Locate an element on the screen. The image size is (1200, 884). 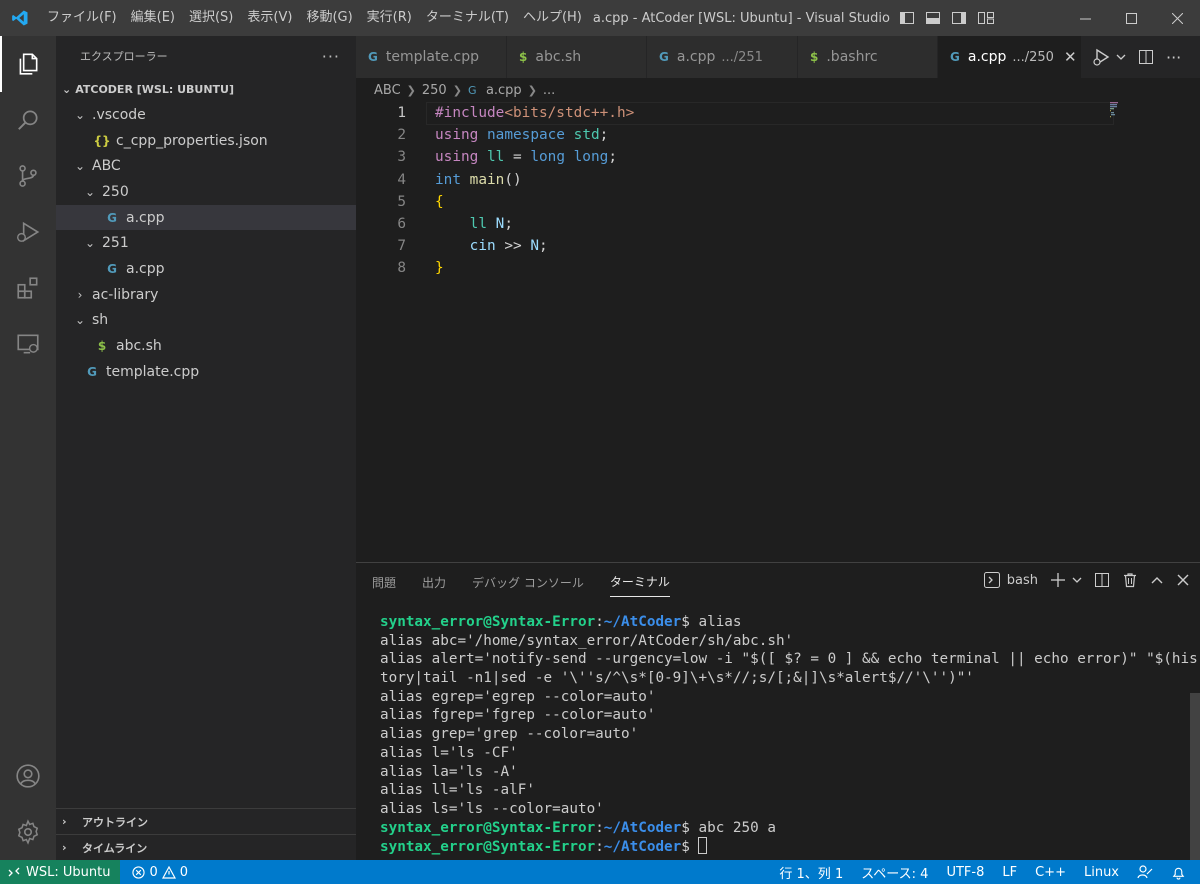
tree-item: ⌄ sh is located at coordinates (206, 321).